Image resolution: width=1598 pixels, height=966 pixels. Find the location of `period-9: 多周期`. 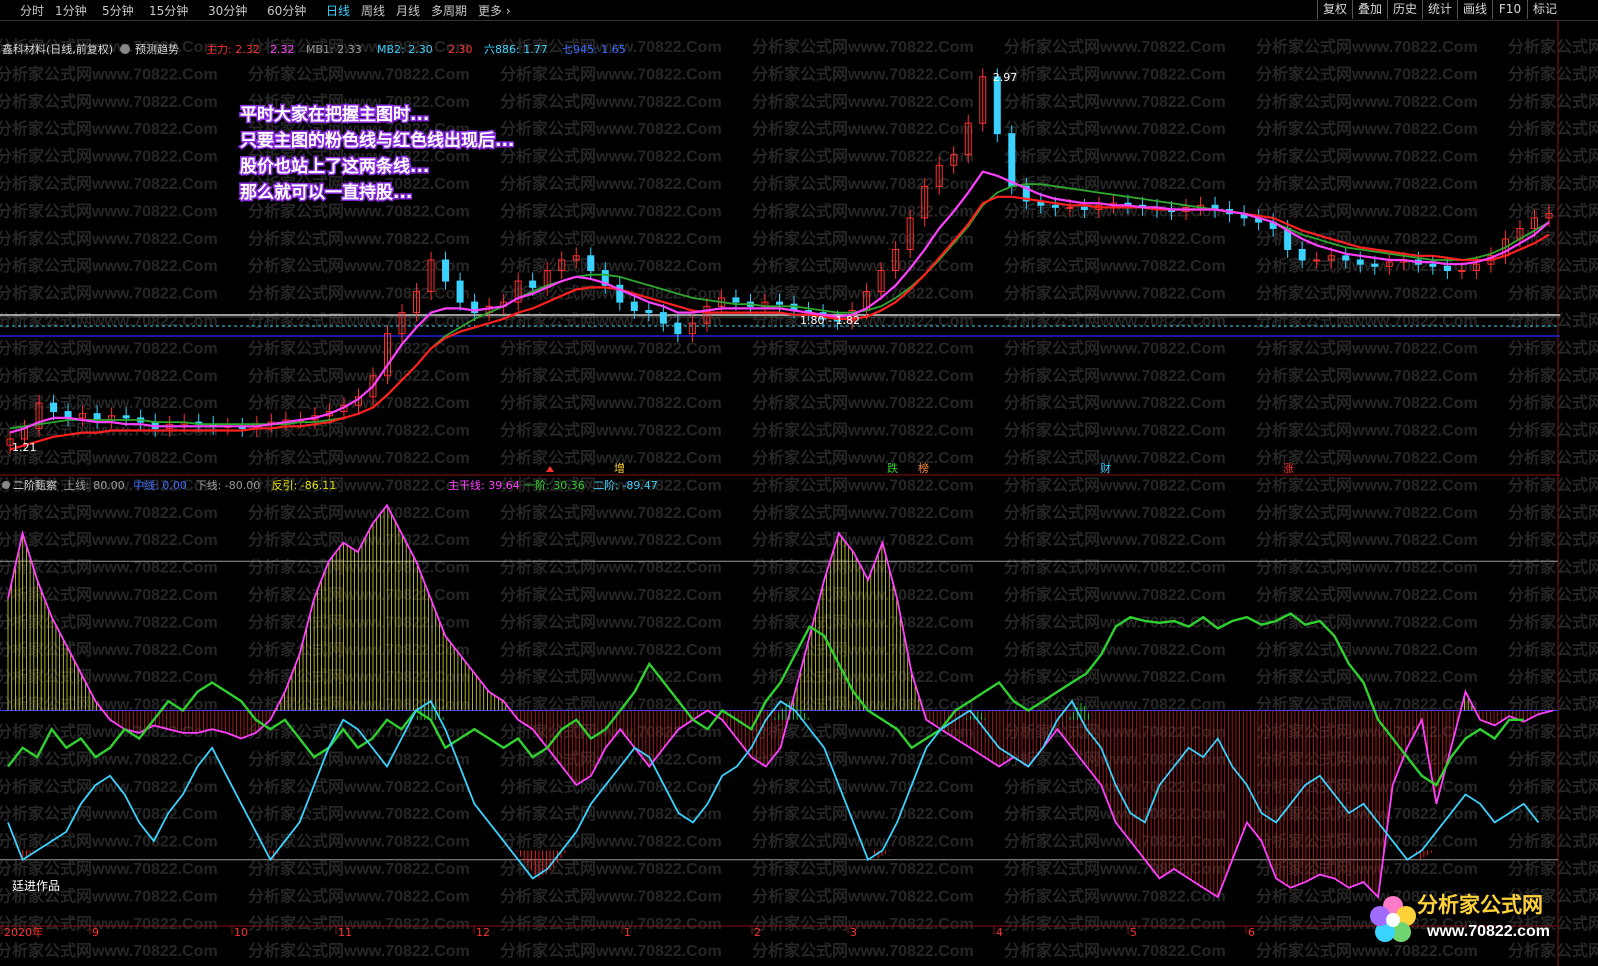

period-9: 多周期 is located at coordinates (449, 10).